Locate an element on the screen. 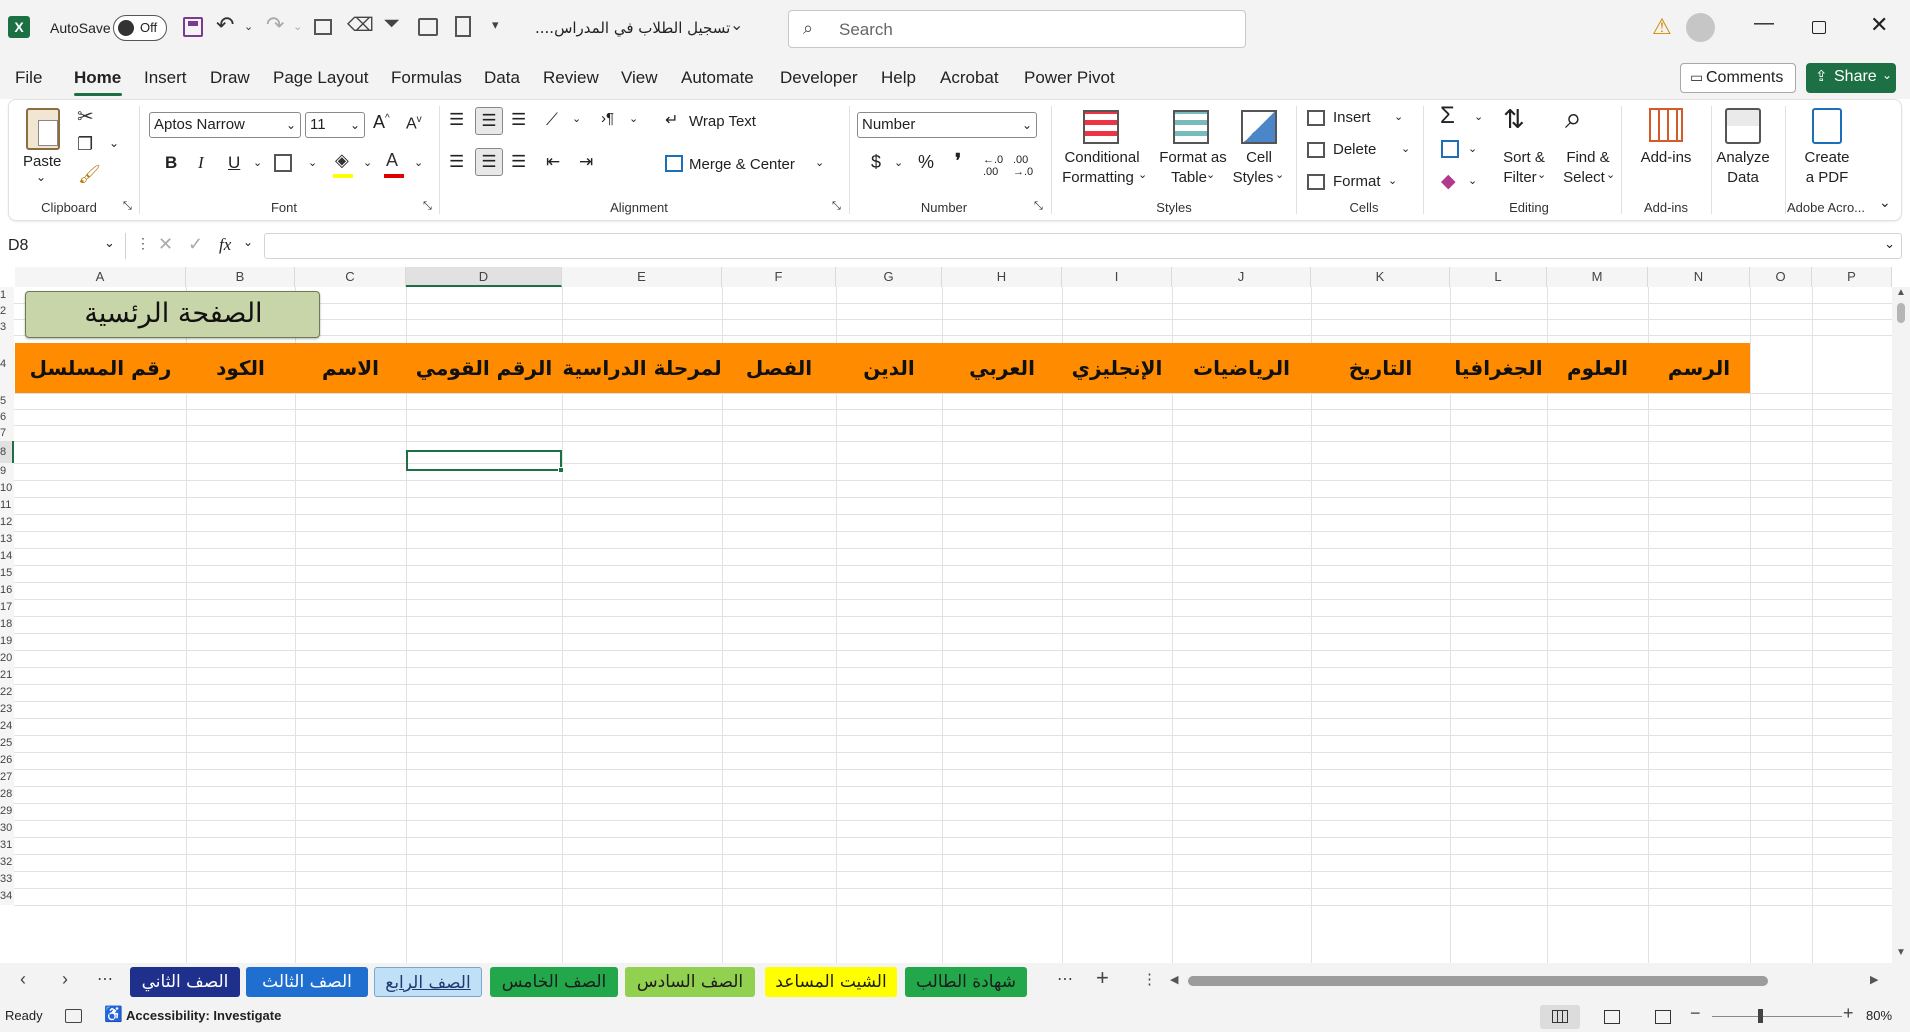  copy-icon: ❐ is located at coordinates (85, 144).